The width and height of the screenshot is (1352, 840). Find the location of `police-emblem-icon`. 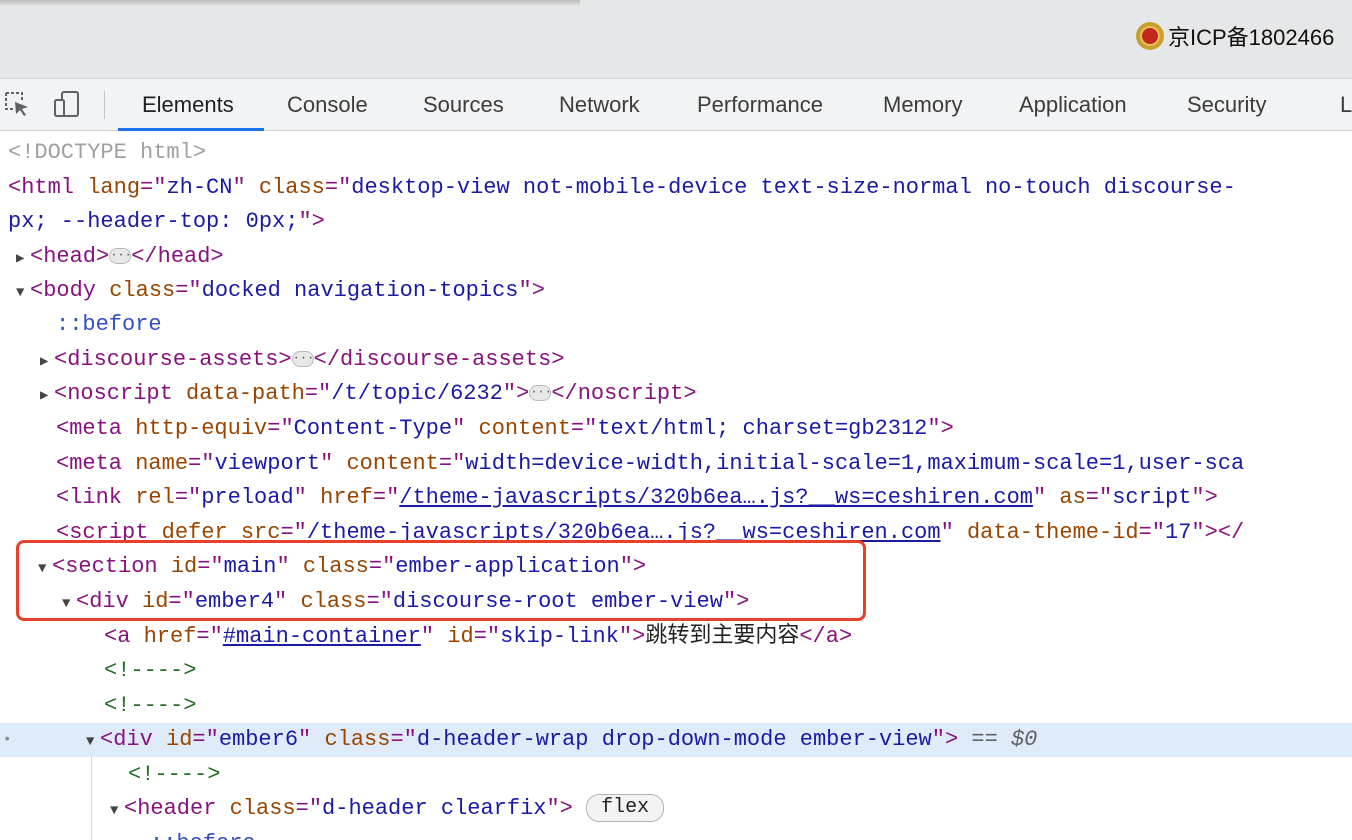

police-emblem-icon is located at coordinates (1150, 36).